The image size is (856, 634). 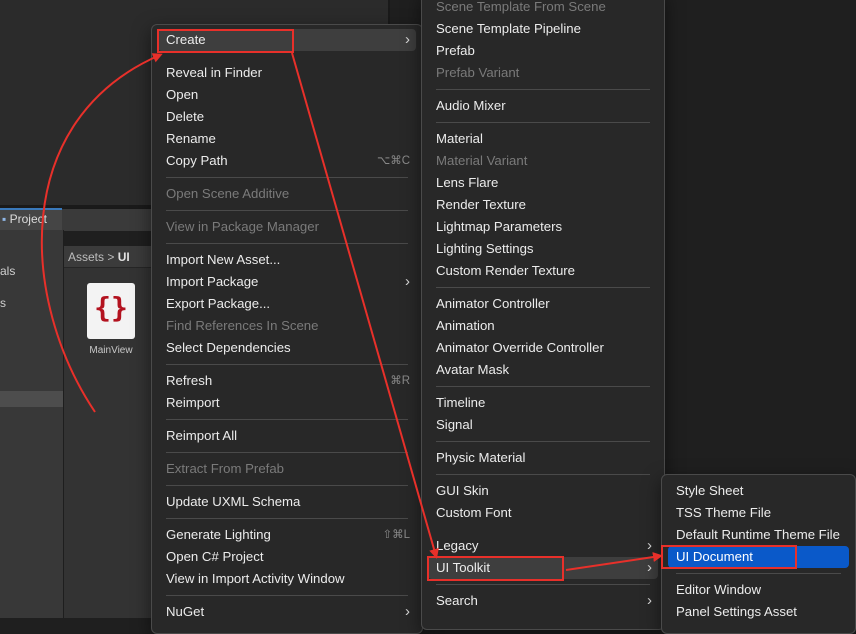 I want to click on tab-project: ▪ Project, so click(x=31, y=219).